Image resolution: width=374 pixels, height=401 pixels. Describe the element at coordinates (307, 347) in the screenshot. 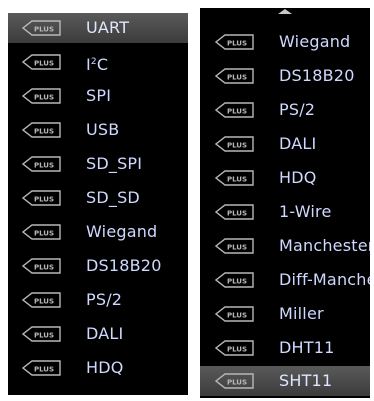

I see `menu-item-label: DHT11` at that location.